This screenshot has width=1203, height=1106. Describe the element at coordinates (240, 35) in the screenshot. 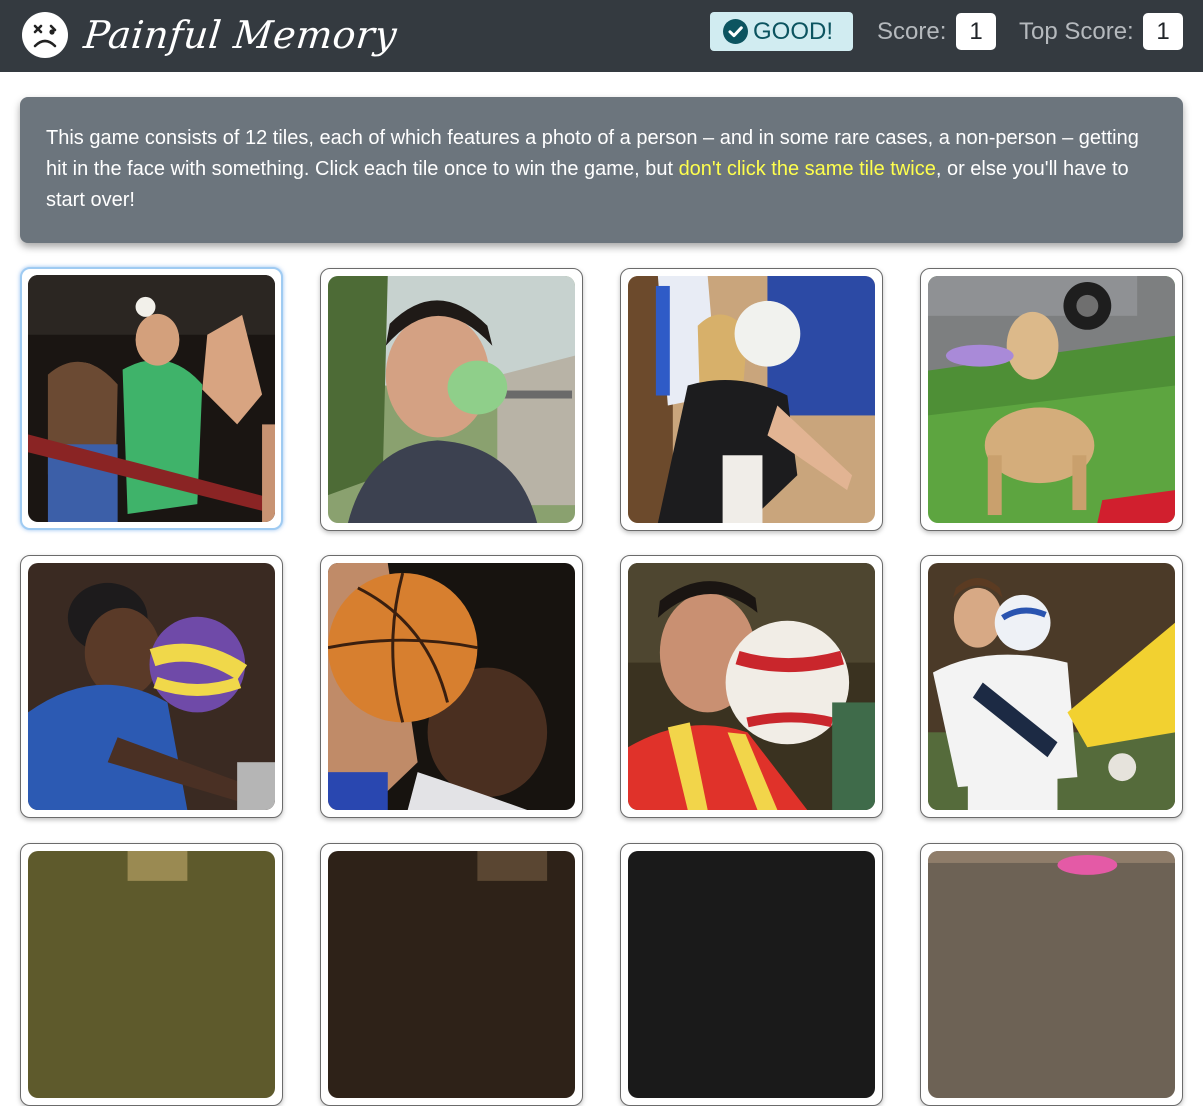

I see `brand-name: Painful Memory` at that location.